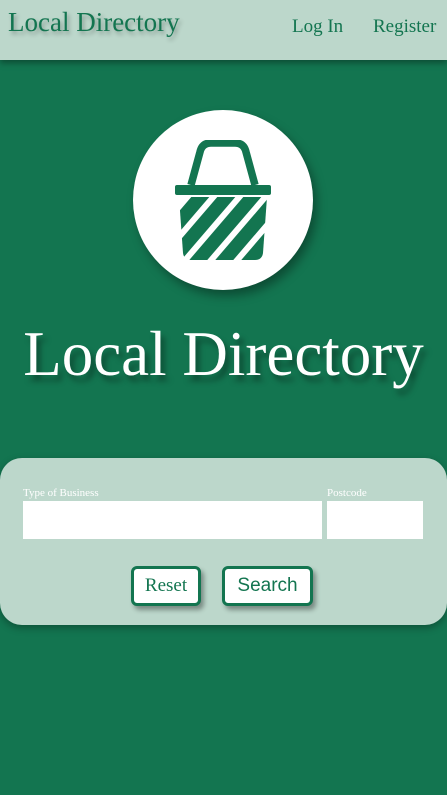 The width and height of the screenshot is (447, 795). Describe the element at coordinates (317, 27) in the screenshot. I see `login-link: Log In` at that location.